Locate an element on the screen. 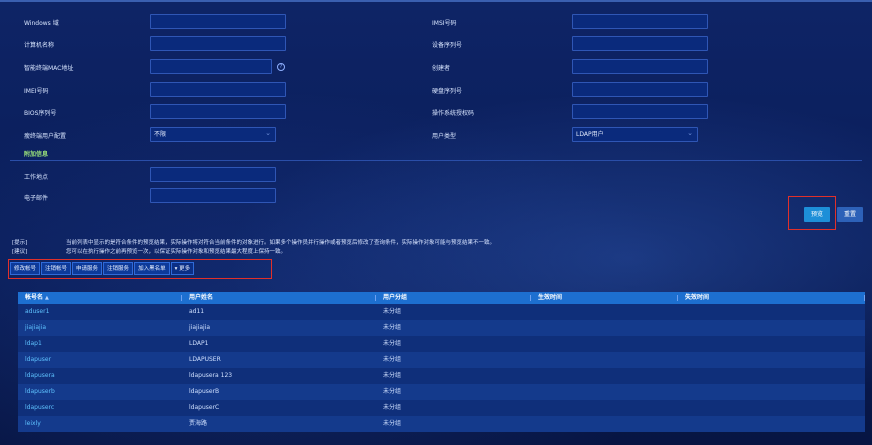 Image resolution: width=872 pixels, height=445 pixels. user-name-cell: 贾海路 is located at coordinates (198, 423).